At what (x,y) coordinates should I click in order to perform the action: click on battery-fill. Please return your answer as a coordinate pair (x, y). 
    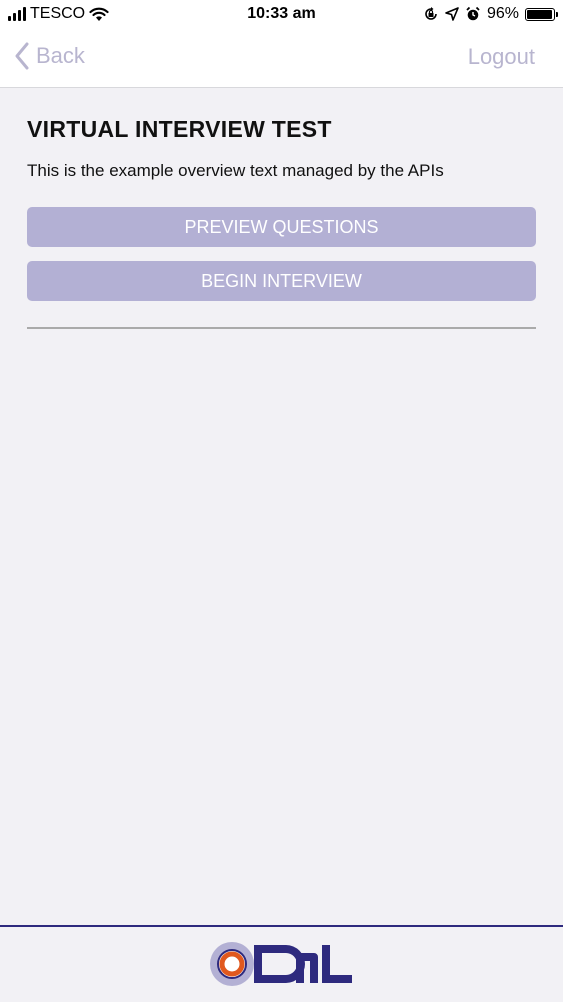
    Looking at the image, I should click on (539, 14).